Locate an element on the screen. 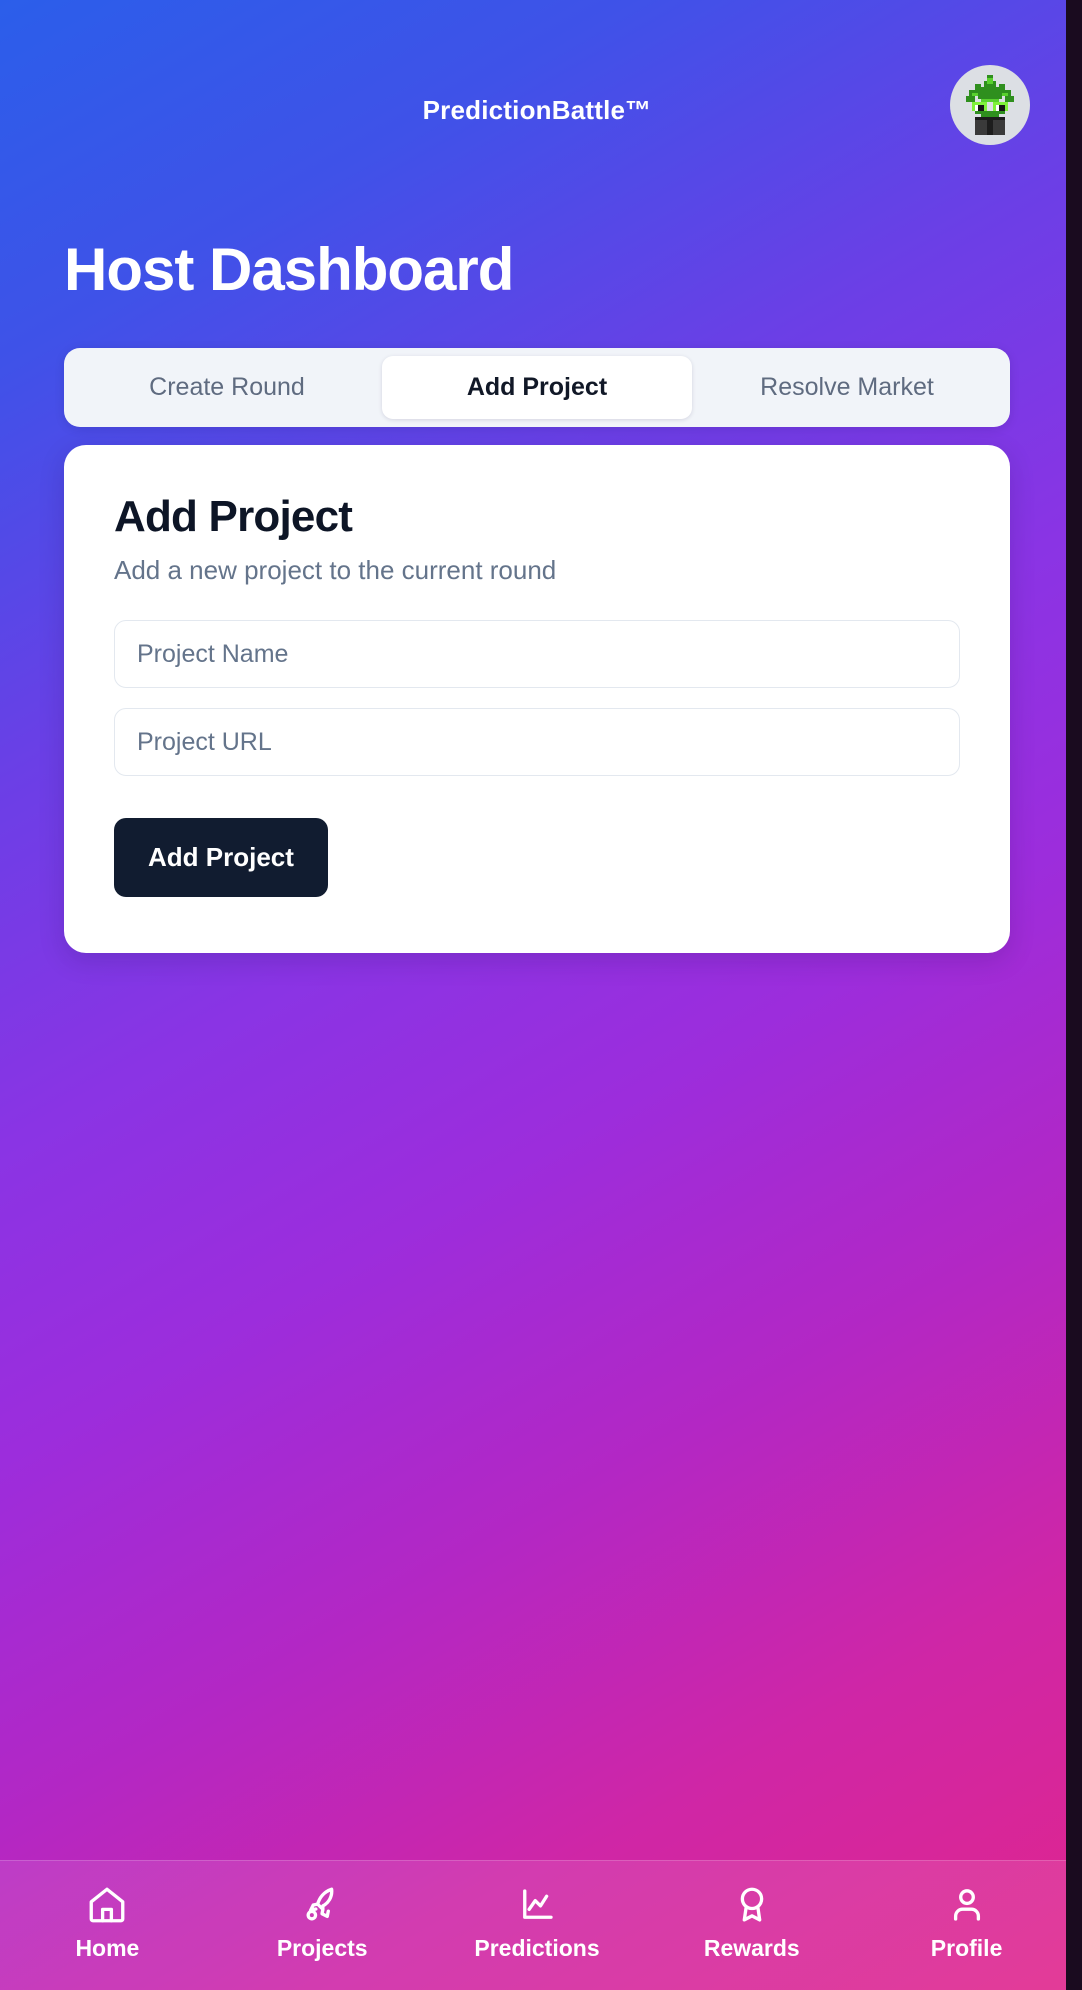 This screenshot has width=1082, height=1990. page-title: Host Dashboard is located at coordinates (289, 269).